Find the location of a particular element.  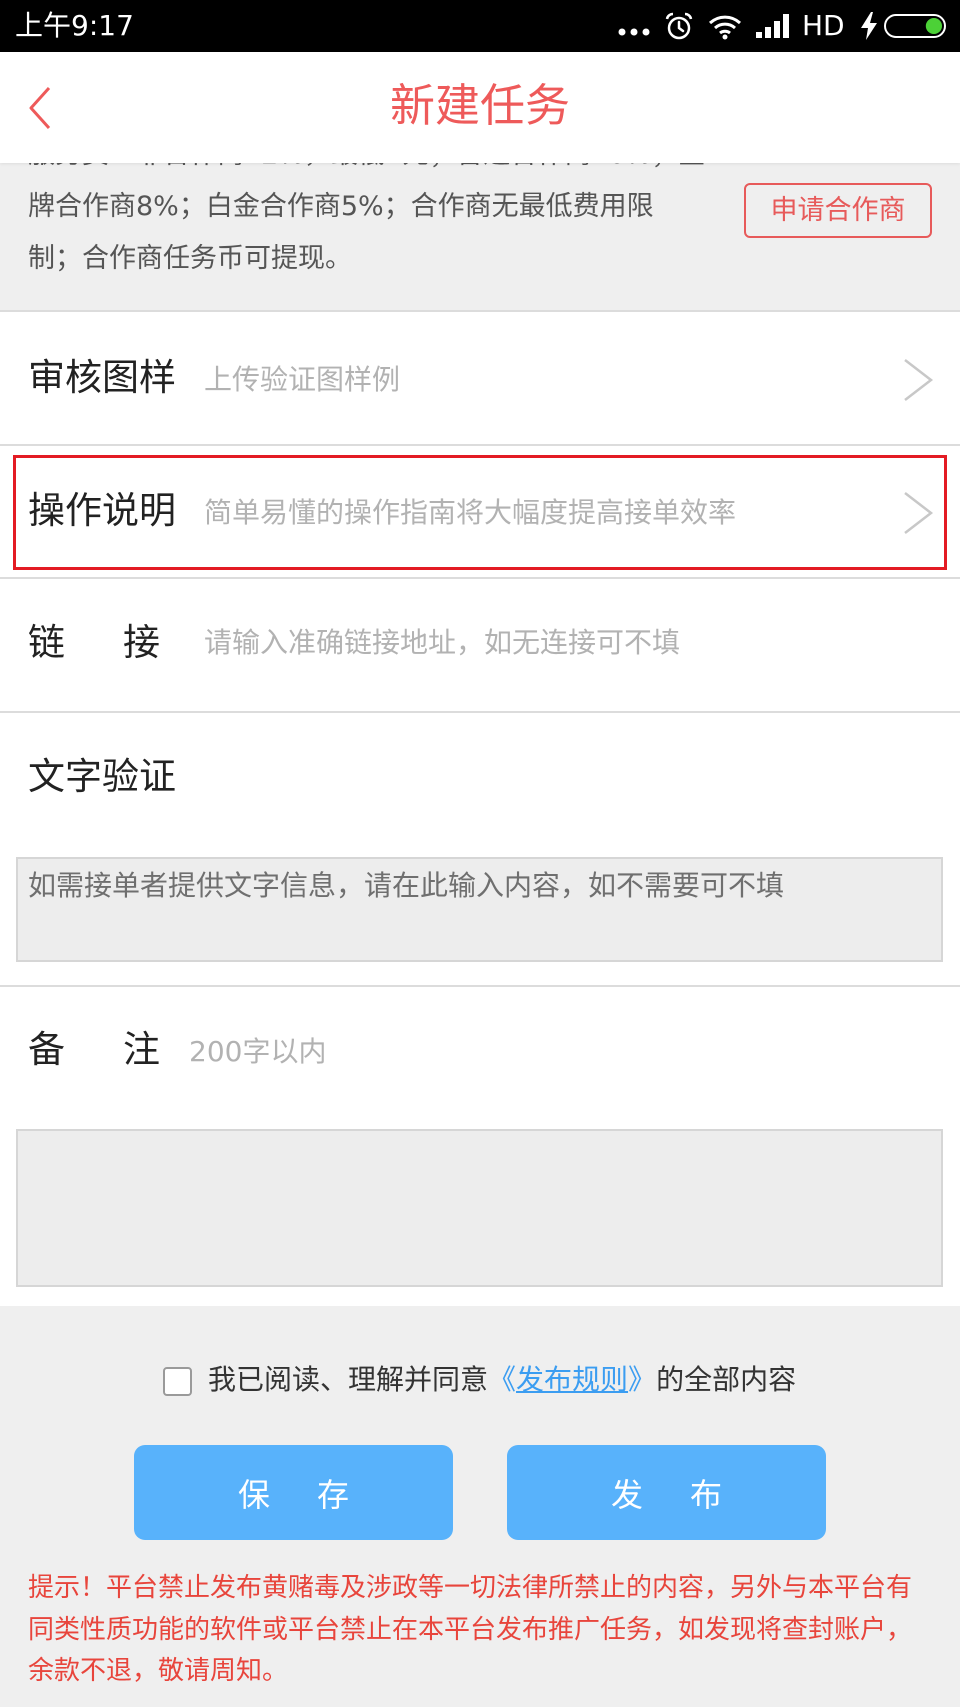

remarks-textarea is located at coordinates (479, 1208).